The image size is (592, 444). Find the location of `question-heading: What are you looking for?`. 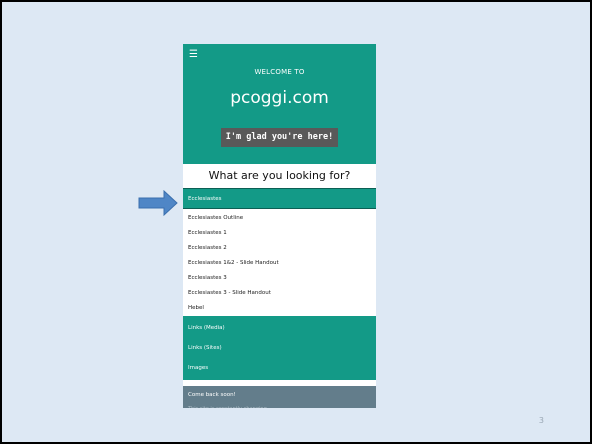

question-heading: What are you looking for? is located at coordinates (279, 176).